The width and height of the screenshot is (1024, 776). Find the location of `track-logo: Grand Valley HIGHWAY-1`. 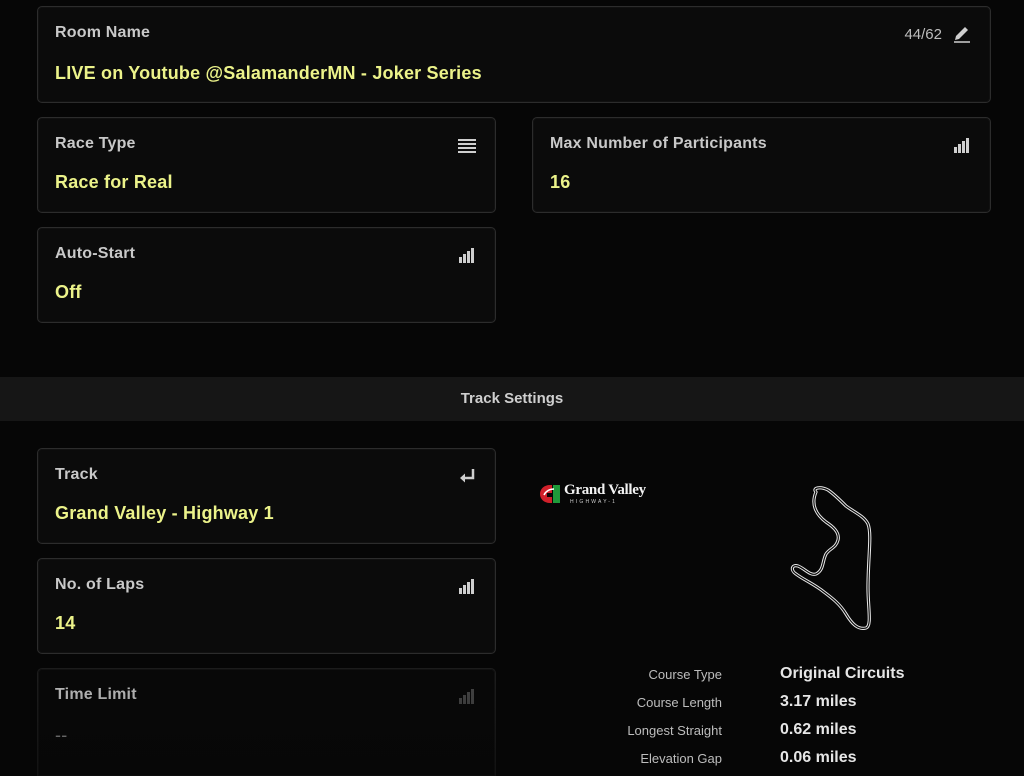

track-logo: Grand Valley HIGHWAY-1 is located at coordinates (601, 495).